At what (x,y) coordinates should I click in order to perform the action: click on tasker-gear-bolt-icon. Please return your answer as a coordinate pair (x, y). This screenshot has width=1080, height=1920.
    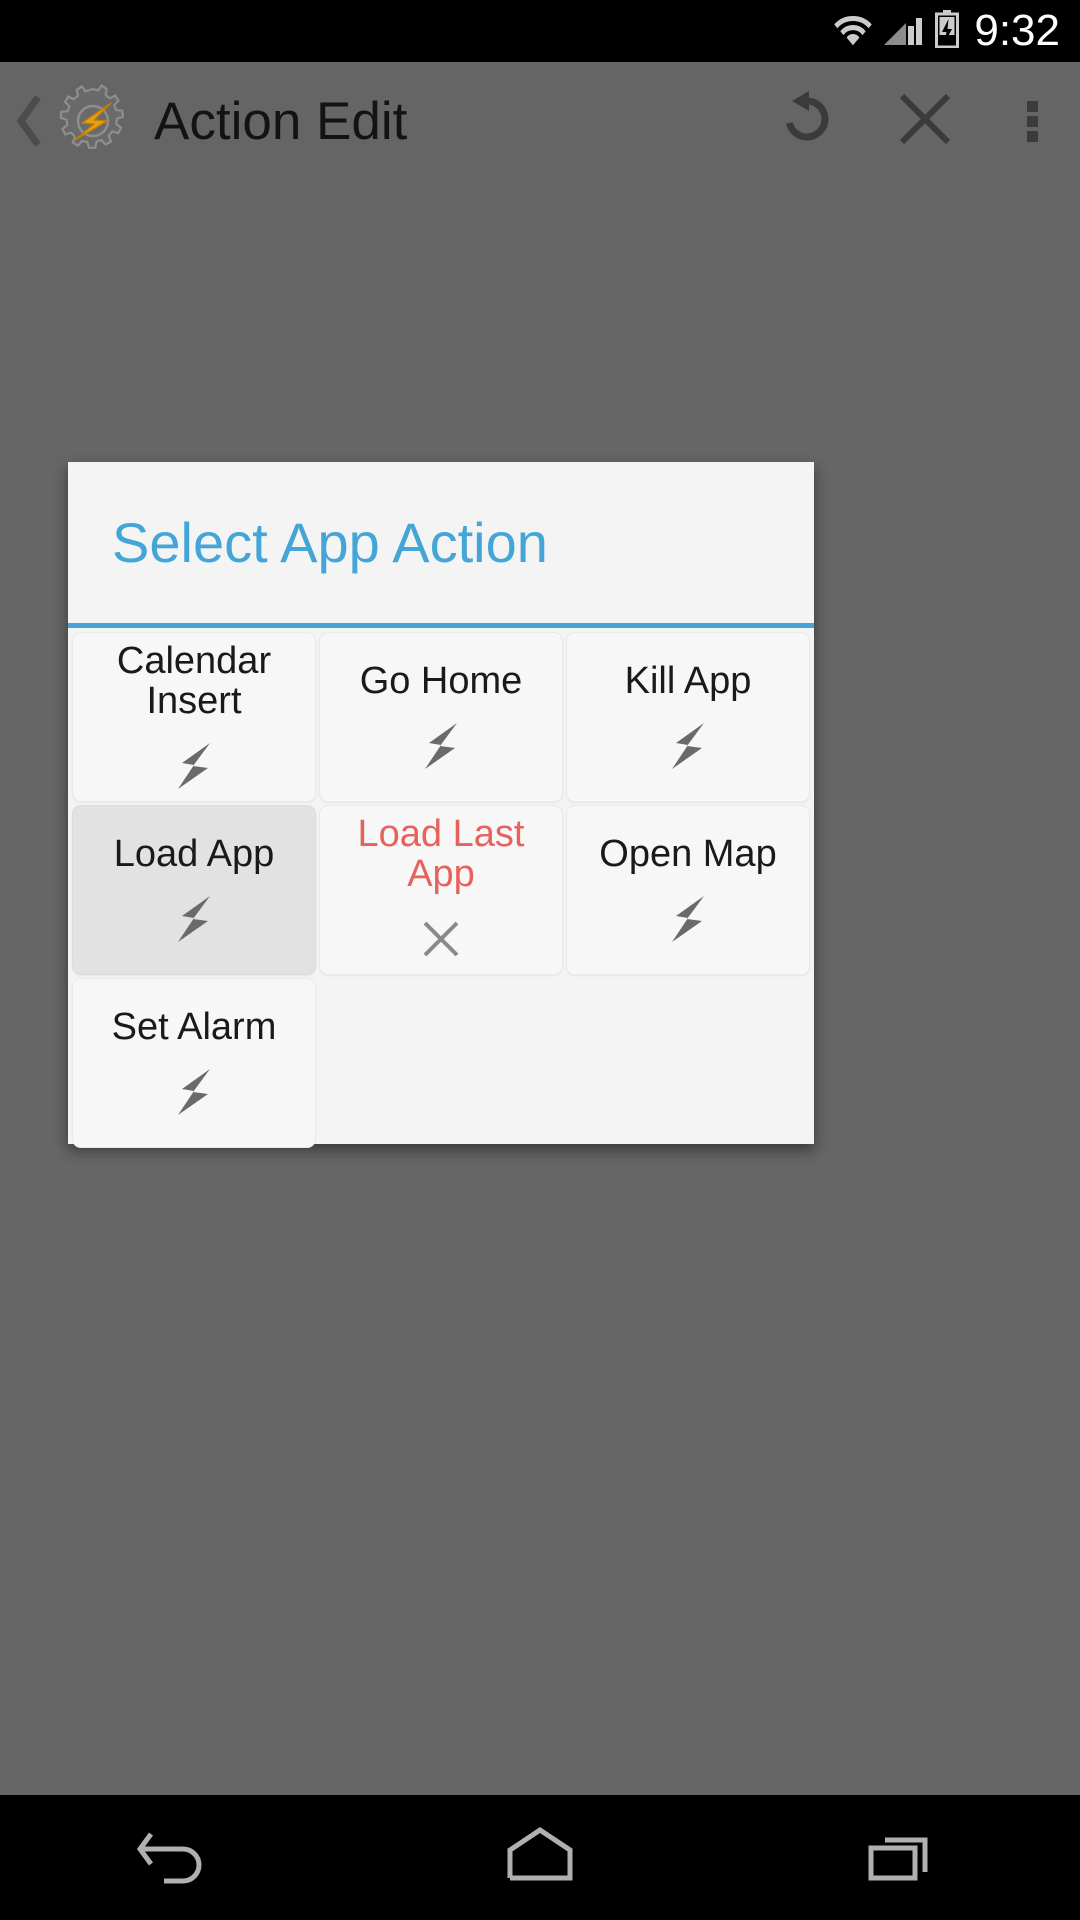
    Looking at the image, I should click on (93, 121).